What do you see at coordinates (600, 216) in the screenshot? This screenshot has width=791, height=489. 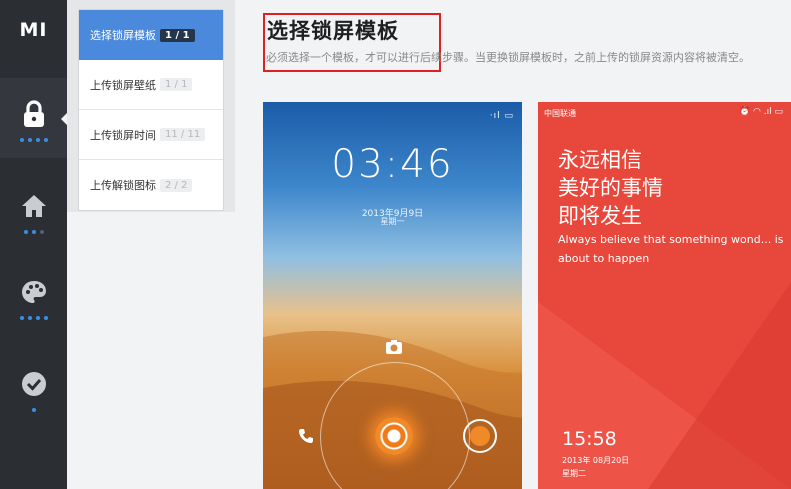 I see `quote-line: 即将发生` at bounding box center [600, 216].